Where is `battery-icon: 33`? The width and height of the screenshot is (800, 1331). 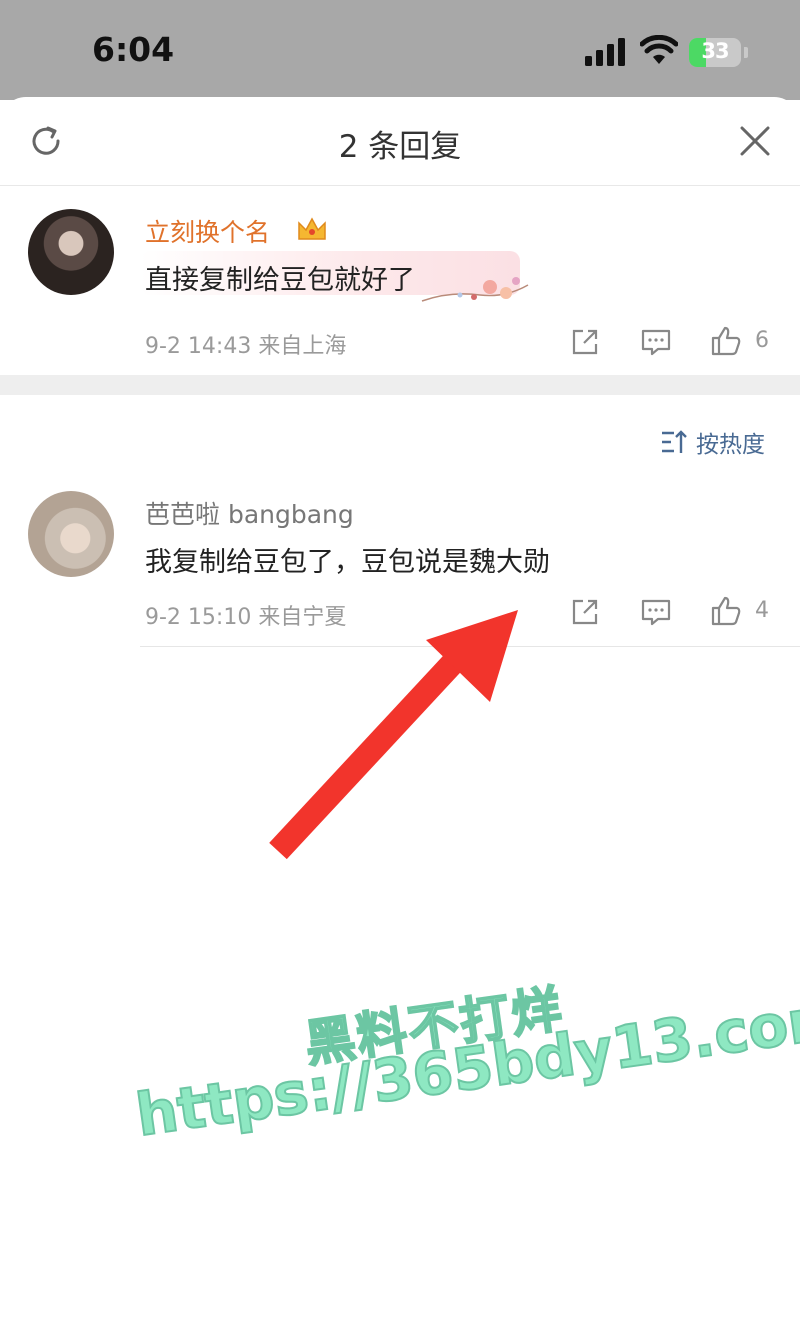
battery-icon: 33 is located at coordinates (715, 52).